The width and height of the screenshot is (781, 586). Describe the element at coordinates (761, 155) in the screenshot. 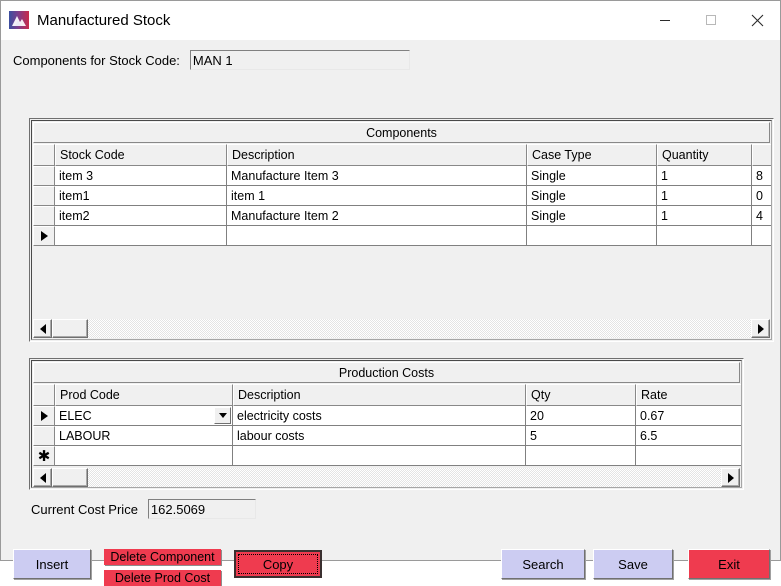

I see `components-header-extra` at that location.